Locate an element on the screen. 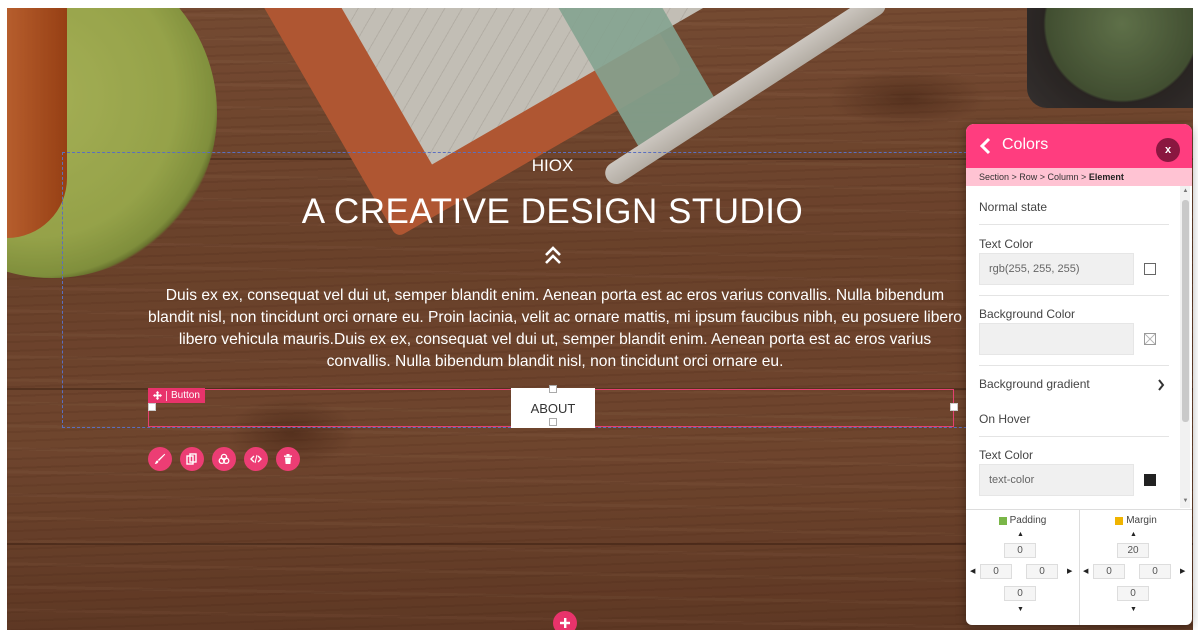  margin-color-square is located at coordinates (1119, 520).